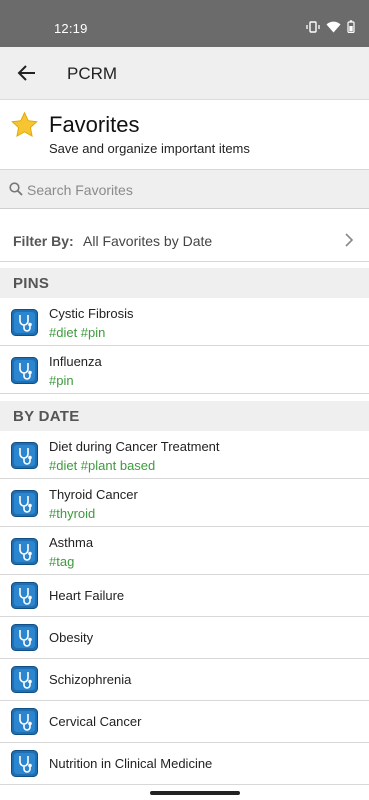  I want to click on section-header-by-date: BY DATE, so click(184, 416).